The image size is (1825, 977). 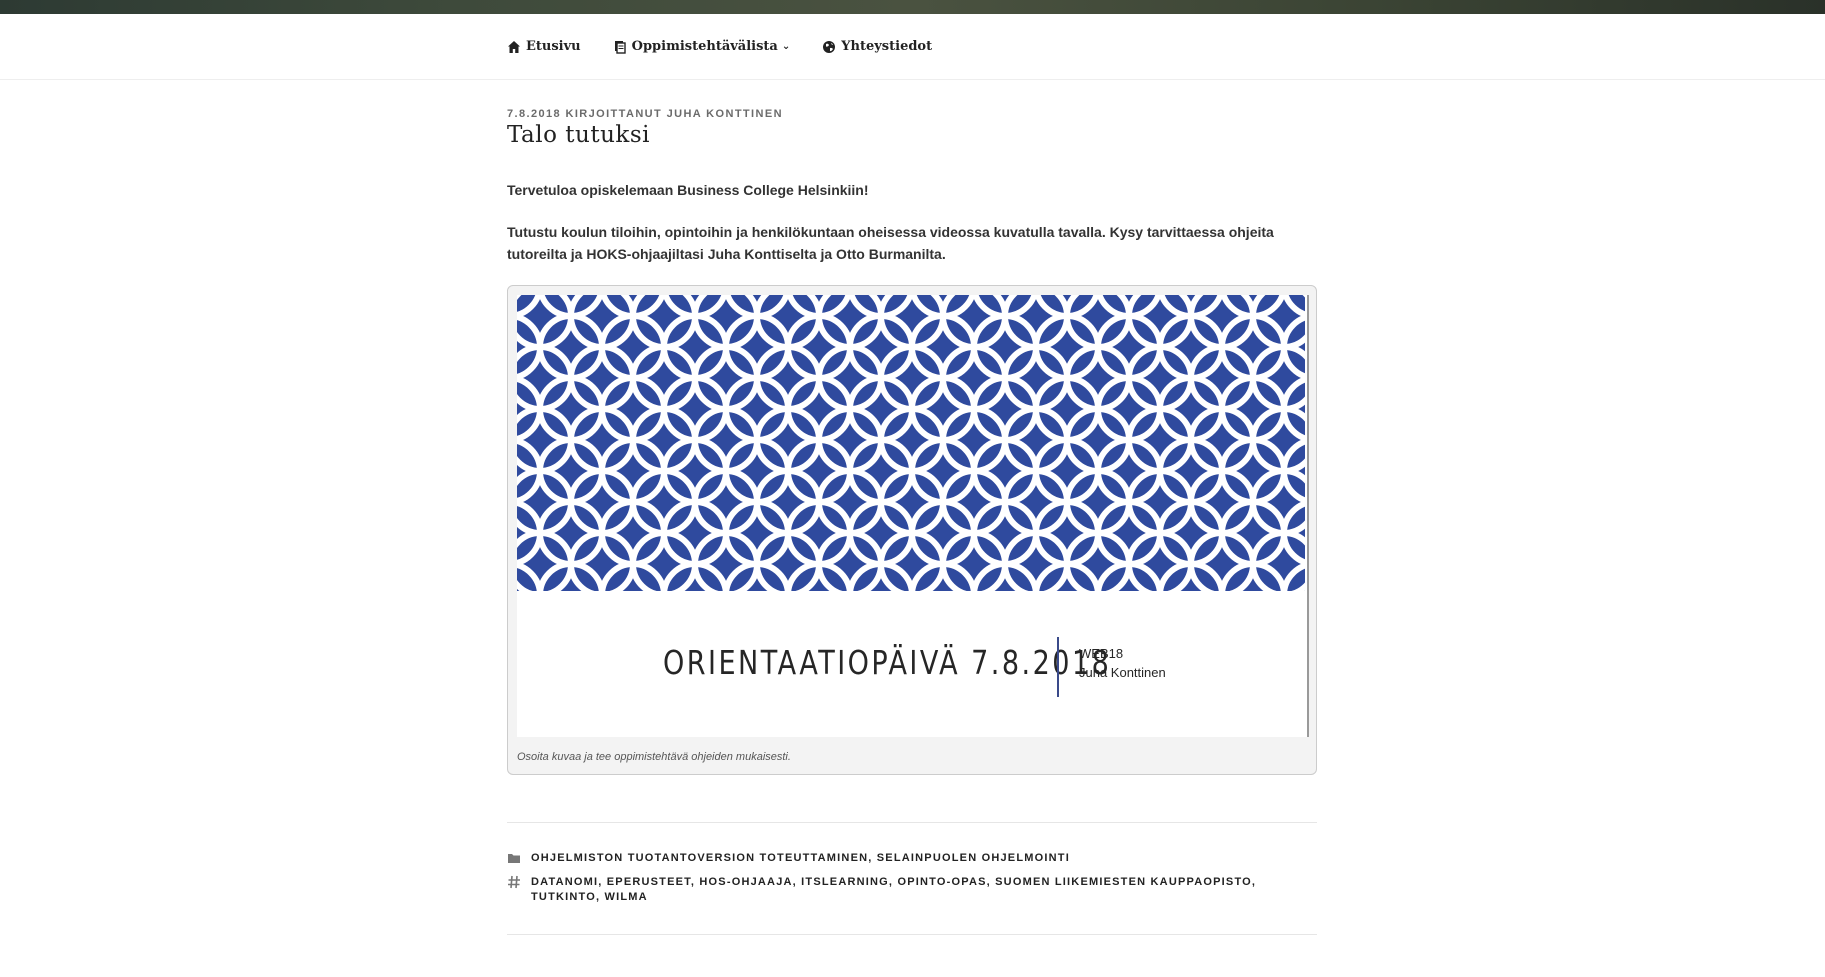 What do you see at coordinates (829, 46) in the screenshot?
I see `globe-icon` at bounding box center [829, 46].